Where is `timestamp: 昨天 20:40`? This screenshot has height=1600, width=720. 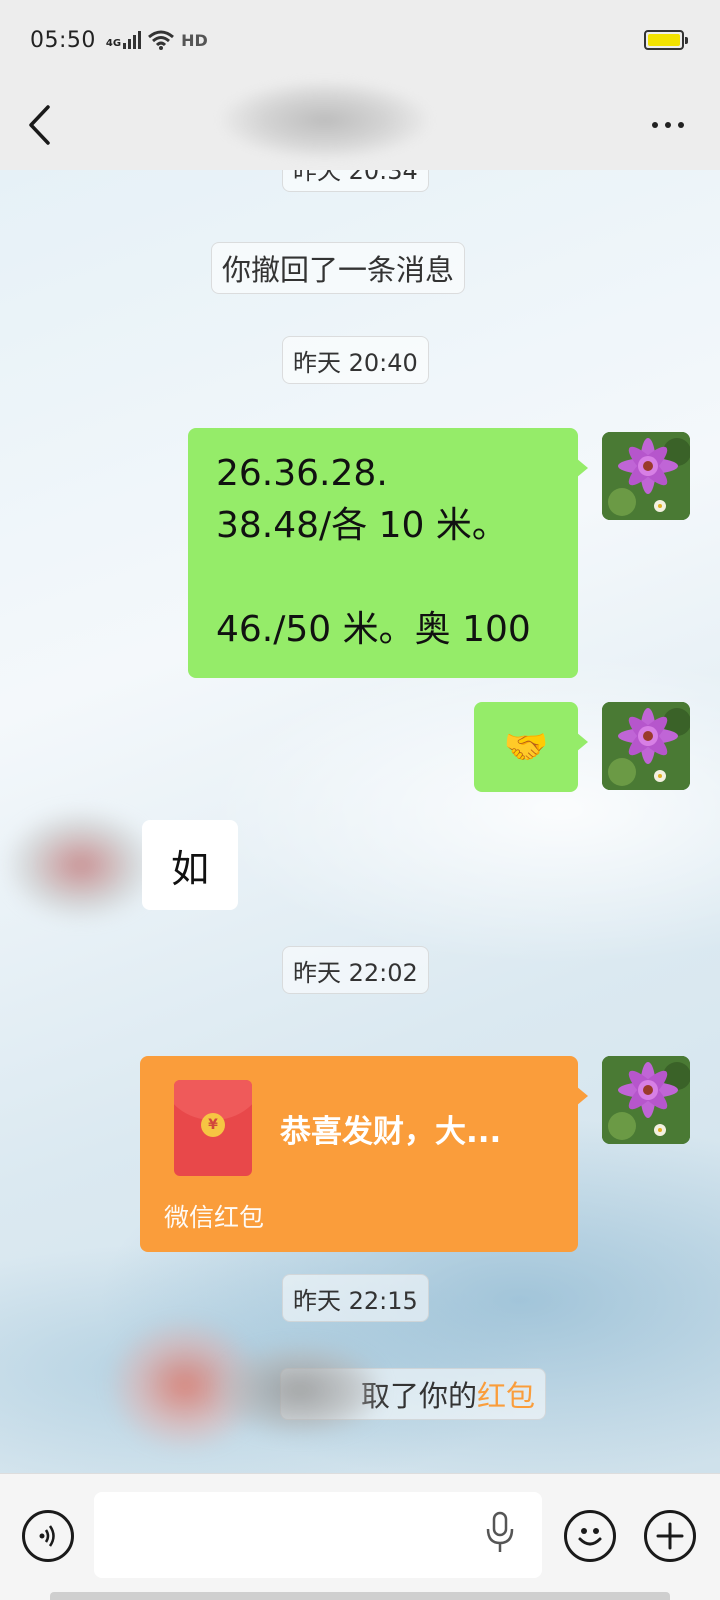 timestamp: 昨天 20:40 is located at coordinates (355, 360).